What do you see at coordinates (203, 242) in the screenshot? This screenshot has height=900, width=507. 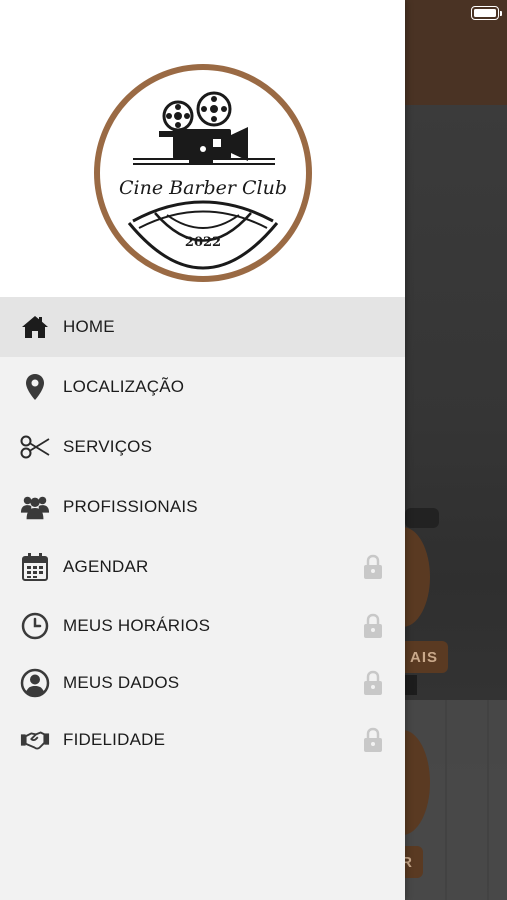 I see `logo-year-text: 2022` at bounding box center [203, 242].